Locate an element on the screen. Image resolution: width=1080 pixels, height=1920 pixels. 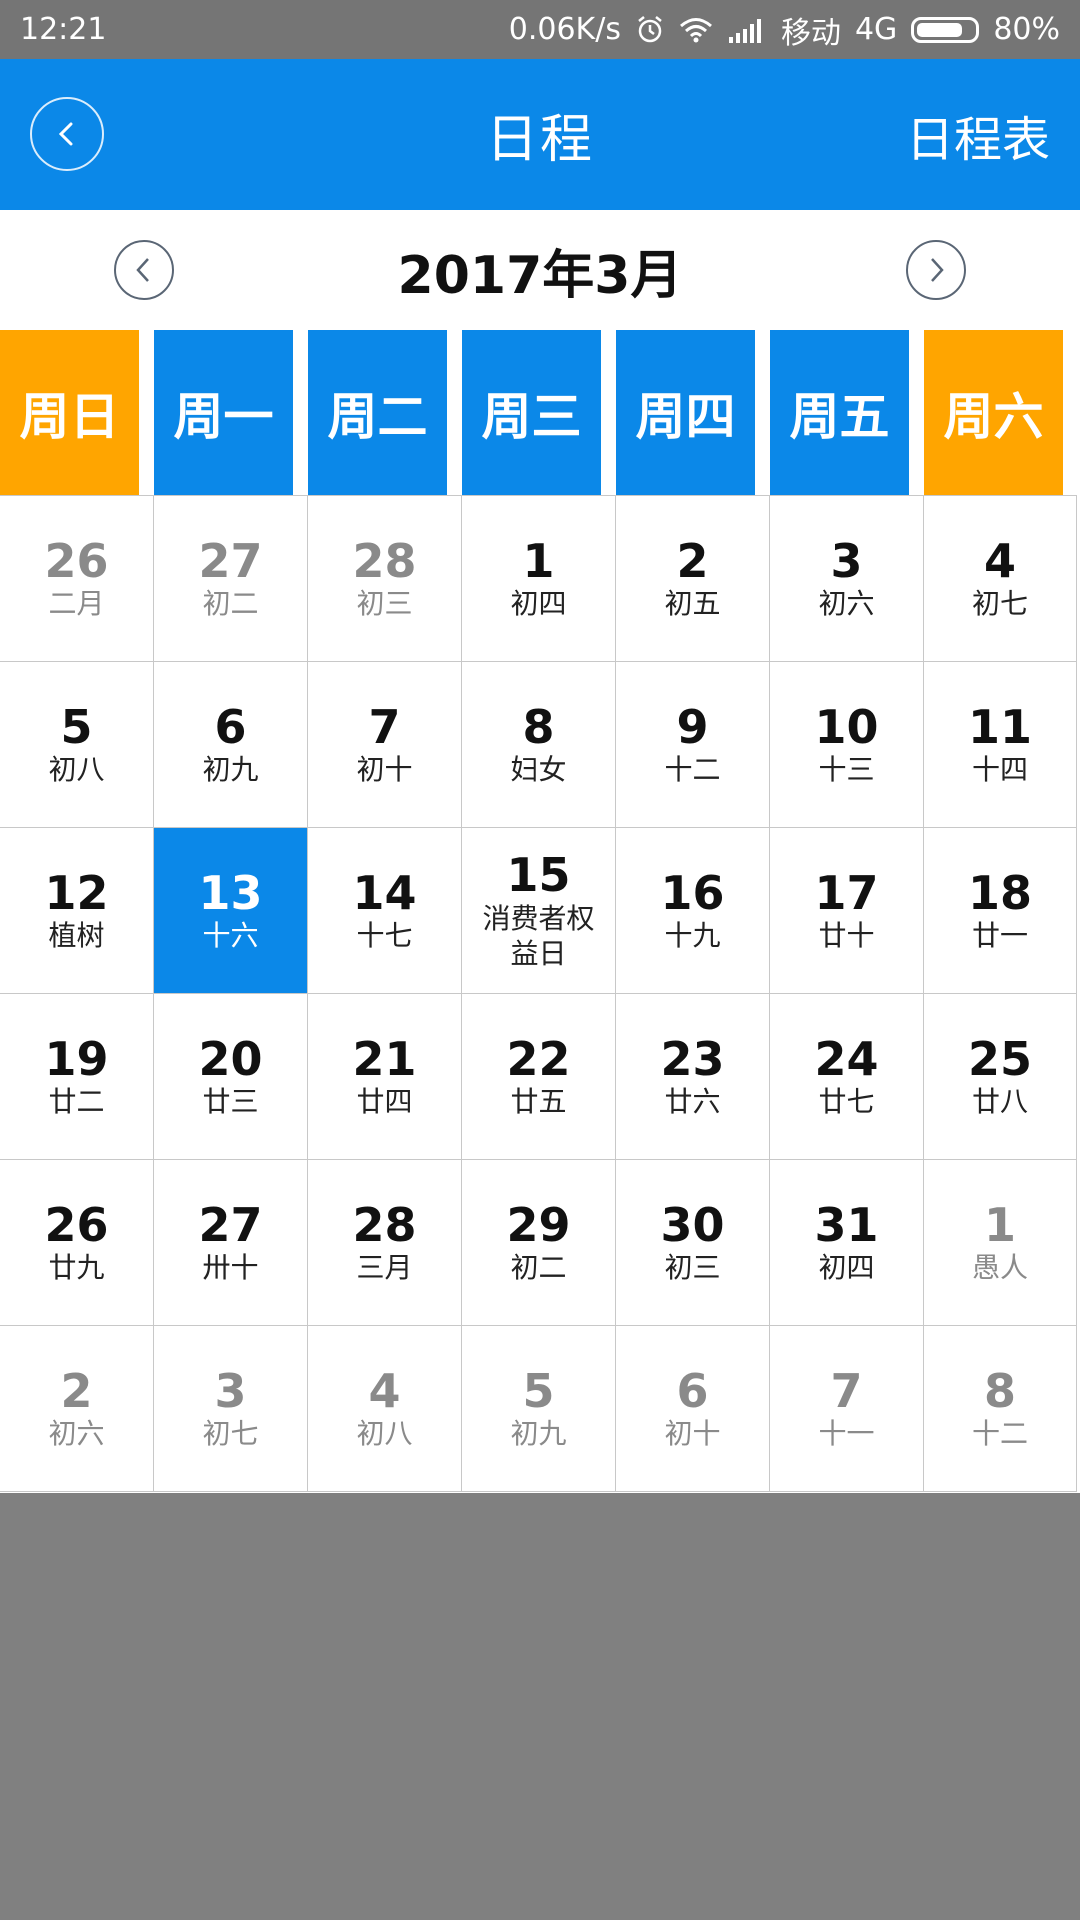
lunar-label: 初十 is located at coordinates (384, 770).